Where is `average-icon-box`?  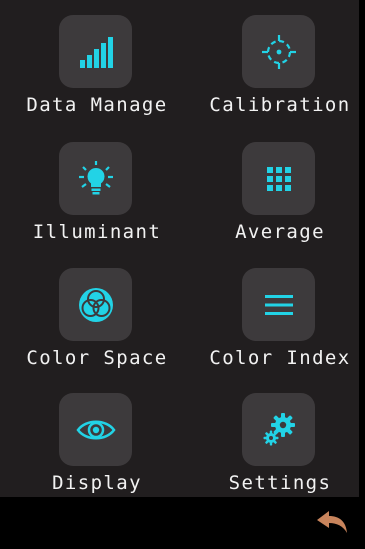 average-icon-box is located at coordinates (278, 178).